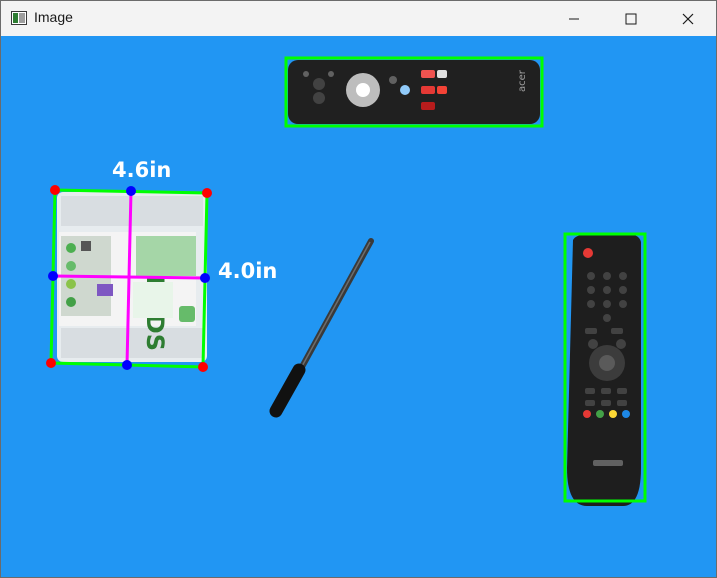 The image size is (717, 578). What do you see at coordinates (522, 80) in the screenshot?
I see `svg-text: acer` at bounding box center [522, 80].